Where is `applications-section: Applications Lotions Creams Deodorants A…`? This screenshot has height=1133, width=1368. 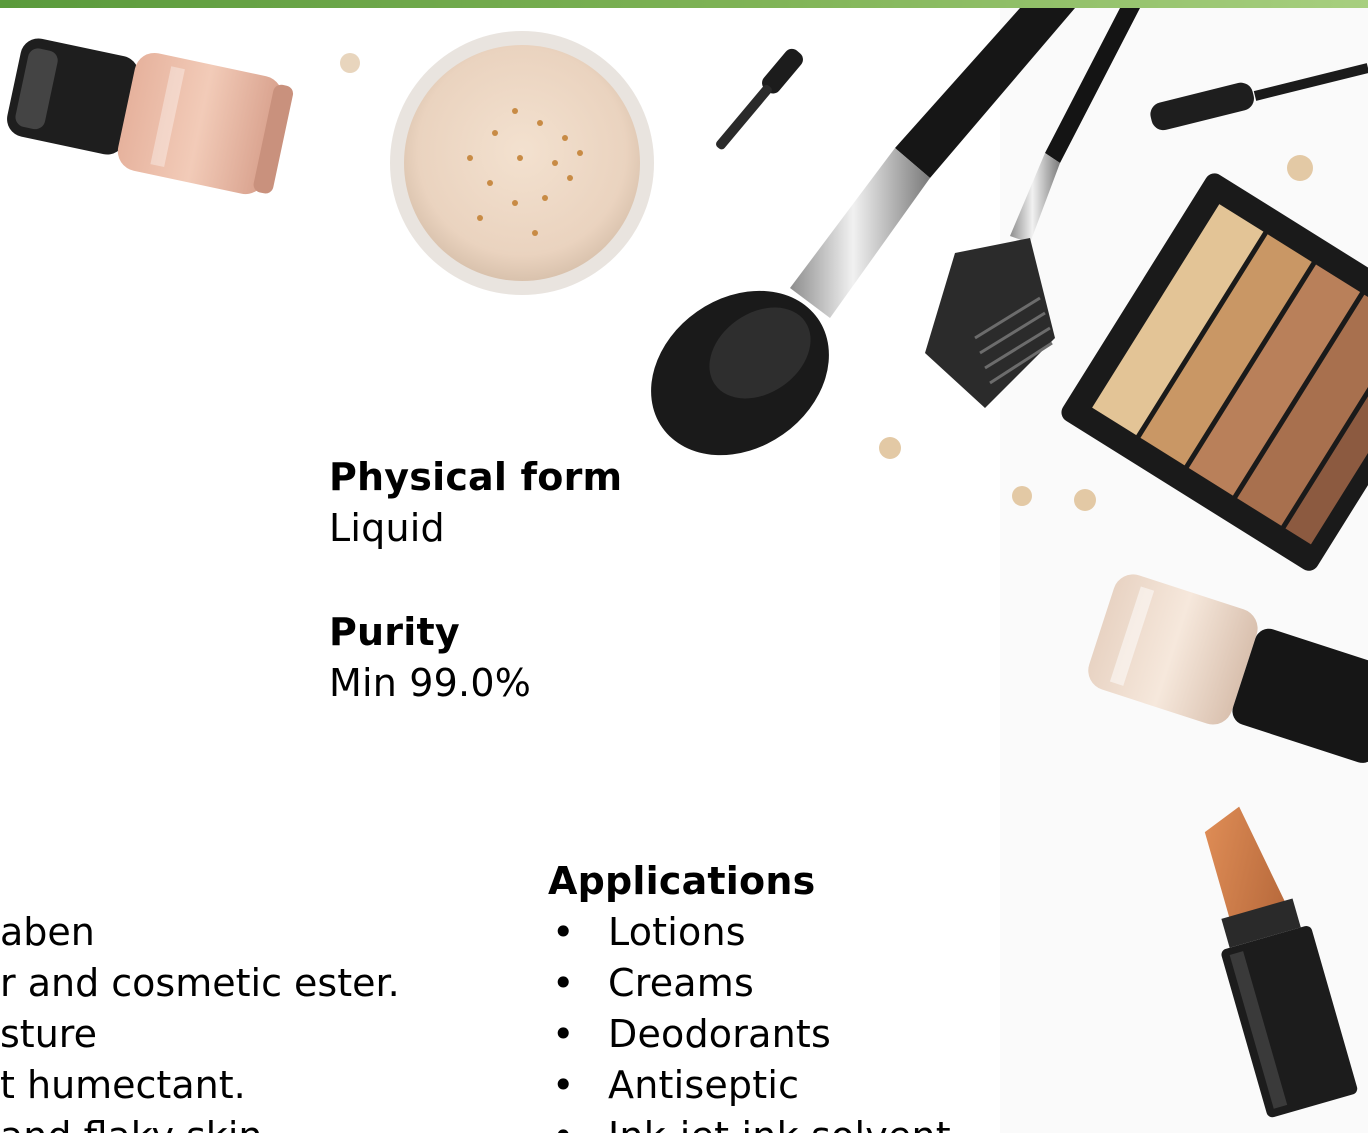
applications-section: Applications Lotions Creams Deodorants A… is located at coordinates (749, 994).